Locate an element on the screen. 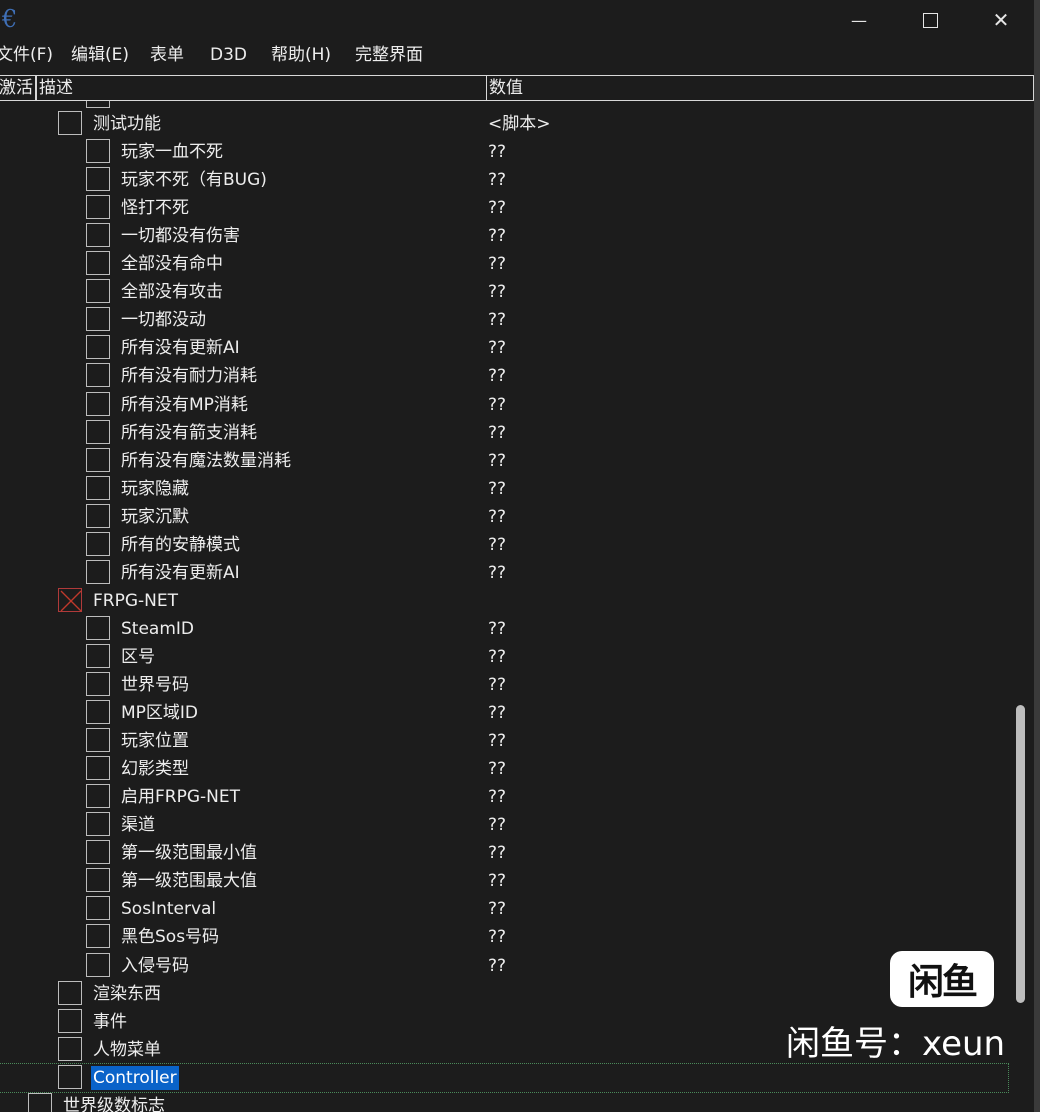  table-row: 启用FRPG-NET?? is located at coordinates (515, 797).